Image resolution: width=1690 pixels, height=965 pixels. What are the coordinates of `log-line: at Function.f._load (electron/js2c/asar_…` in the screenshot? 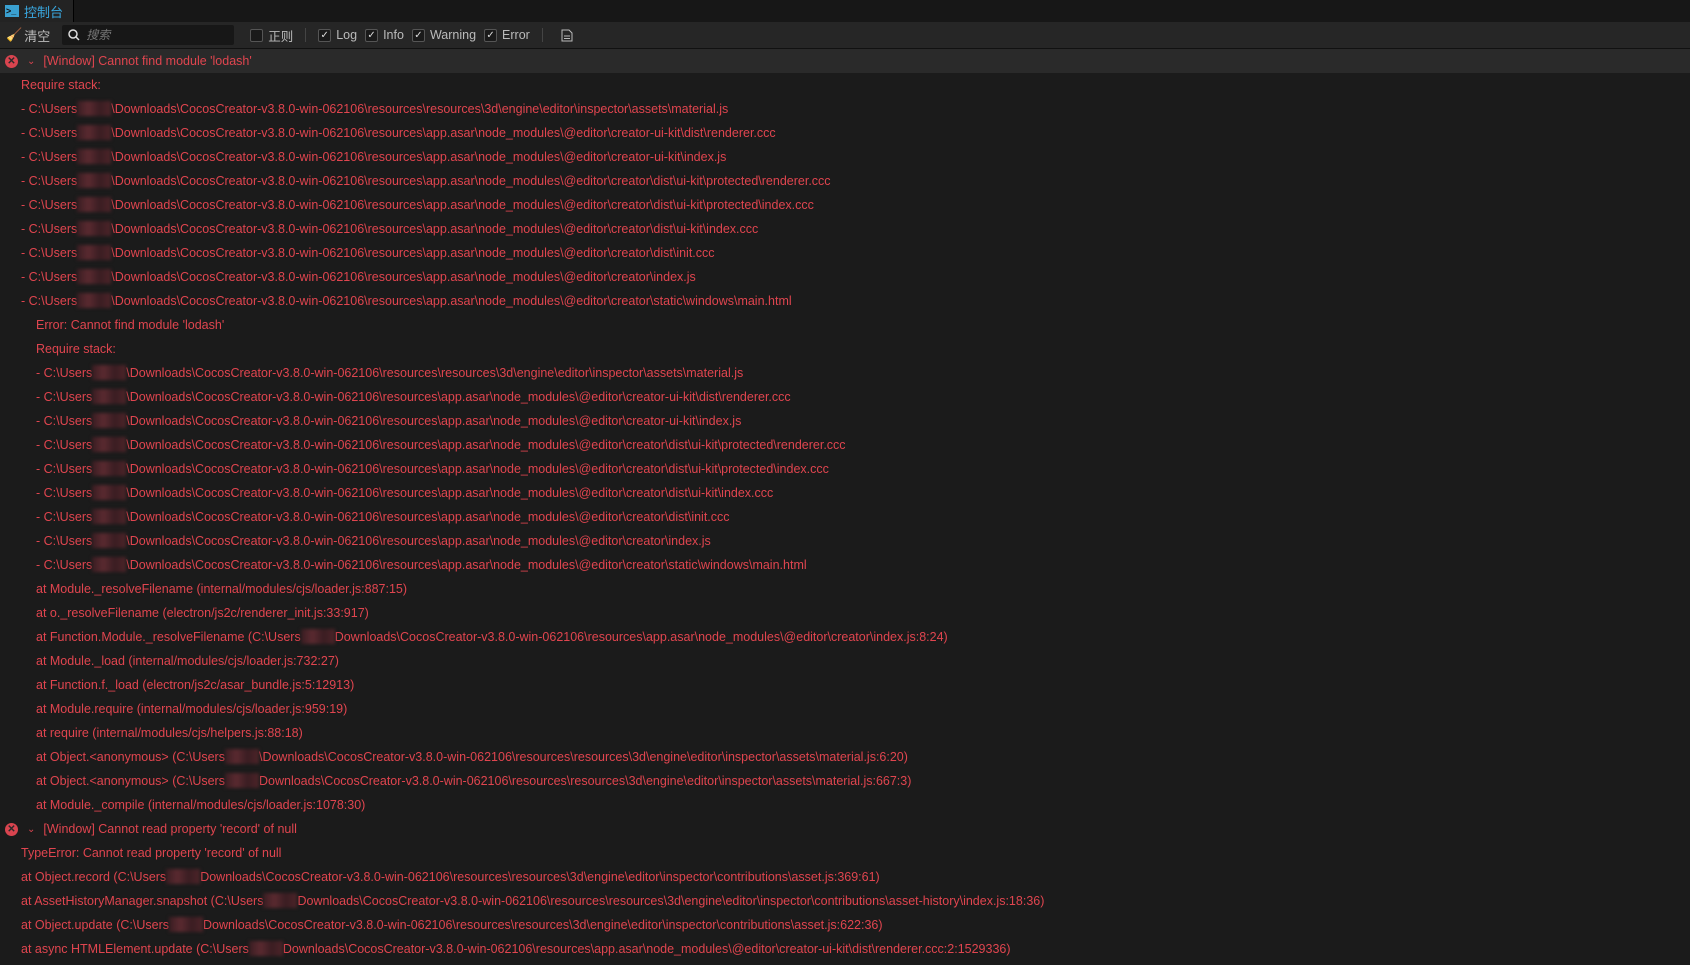 It's located at (845, 685).